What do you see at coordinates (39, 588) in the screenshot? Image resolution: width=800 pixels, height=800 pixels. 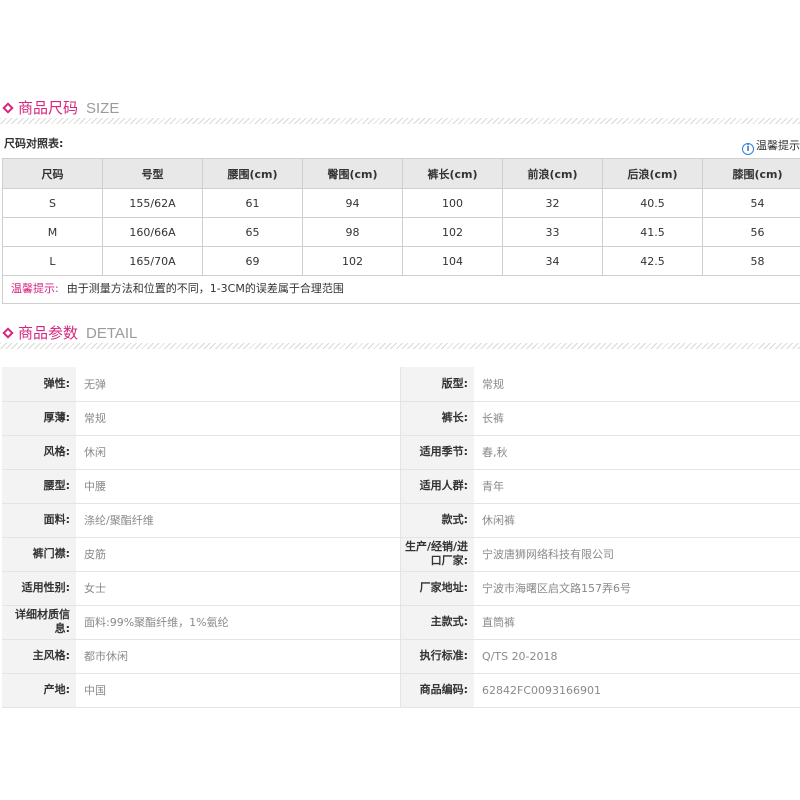 I see `detail-key: 适用性别:` at bounding box center [39, 588].